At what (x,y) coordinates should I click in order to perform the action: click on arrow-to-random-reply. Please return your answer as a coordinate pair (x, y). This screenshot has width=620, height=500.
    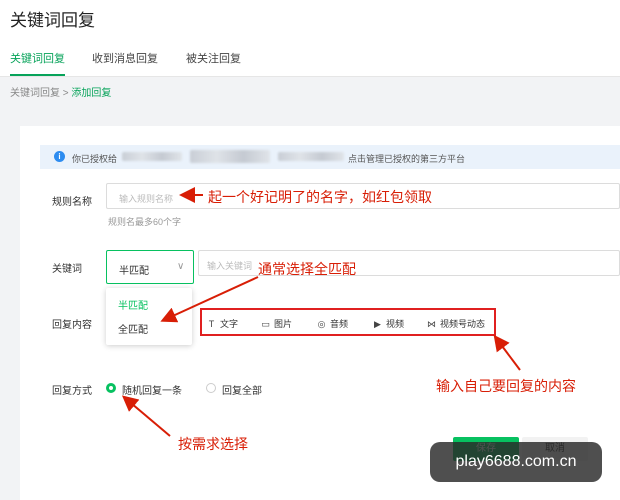
    Looking at the image, I should click on (146, 416).